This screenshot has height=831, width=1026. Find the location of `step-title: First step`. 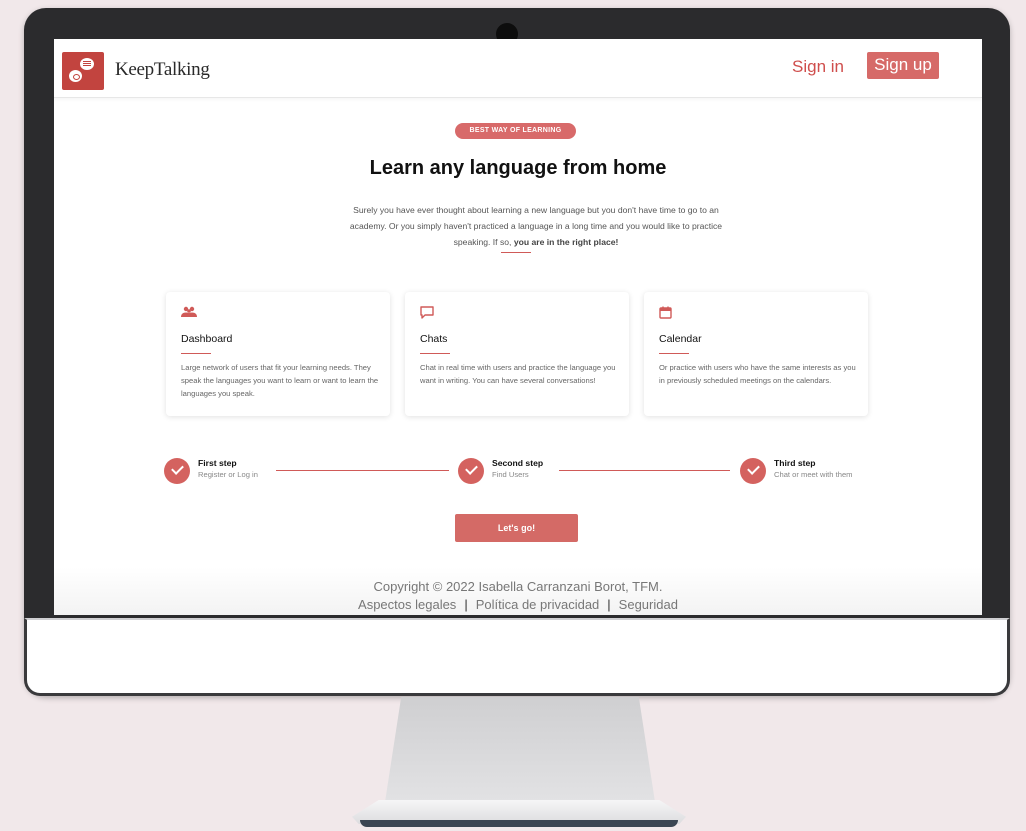

step-title: First step is located at coordinates (217, 463).